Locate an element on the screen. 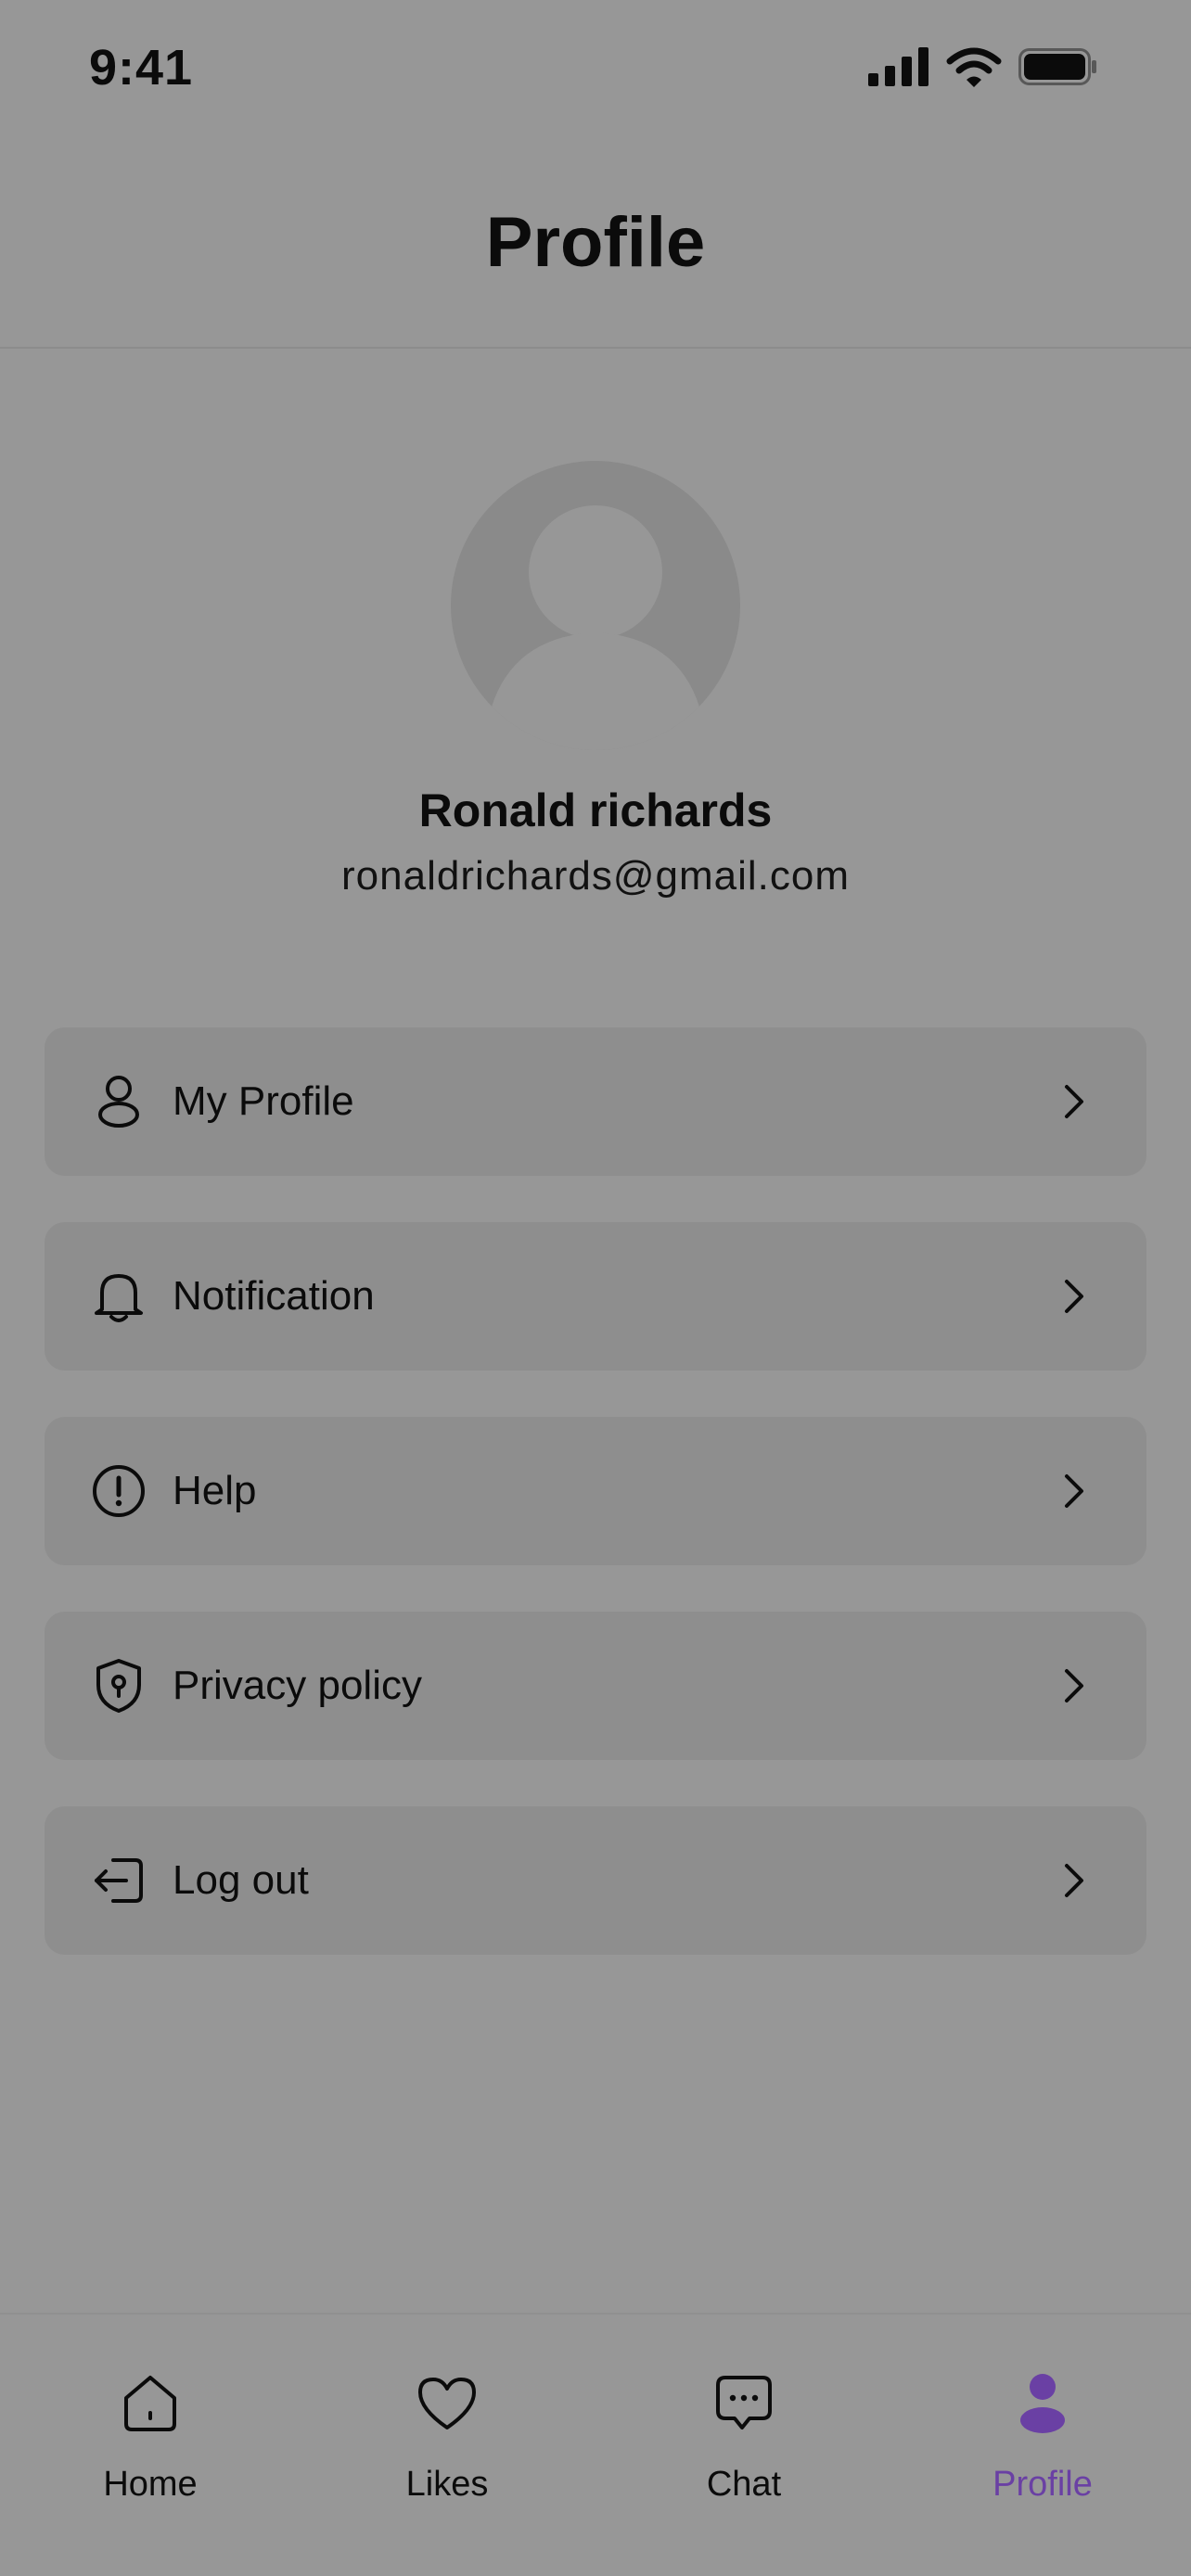 The image size is (1191, 2576). menu-item-label: Help is located at coordinates (215, 1491).